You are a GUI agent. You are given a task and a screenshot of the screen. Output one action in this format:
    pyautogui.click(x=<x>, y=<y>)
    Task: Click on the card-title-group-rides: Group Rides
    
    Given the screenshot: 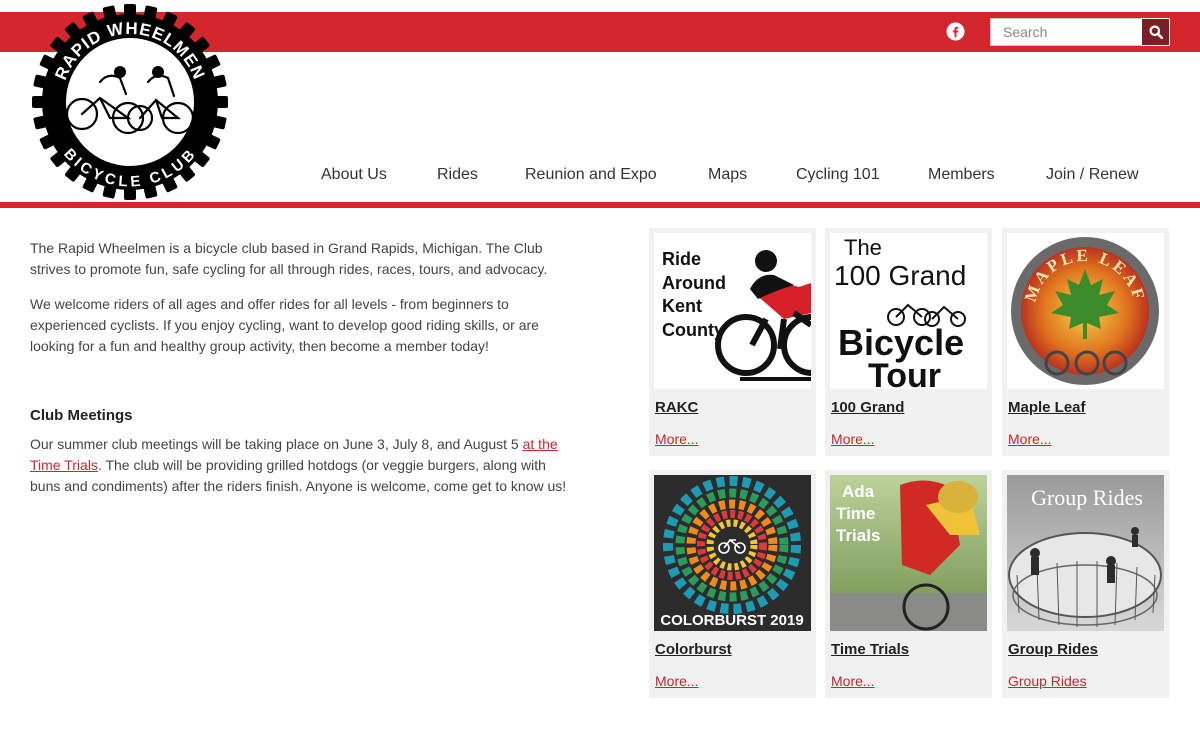 What is the action you would take?
    pyautogui.click(x=1053, y=649)
    